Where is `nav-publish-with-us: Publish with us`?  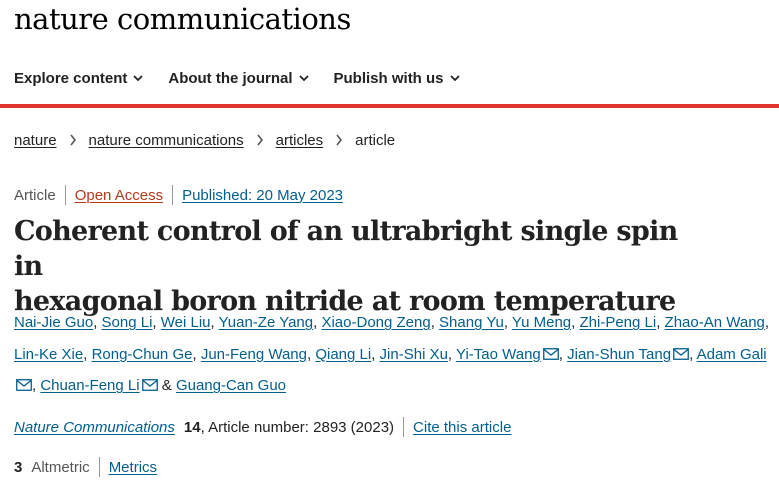
nav-publish-with-us: Publish with us is located at coordinates (397, 78).